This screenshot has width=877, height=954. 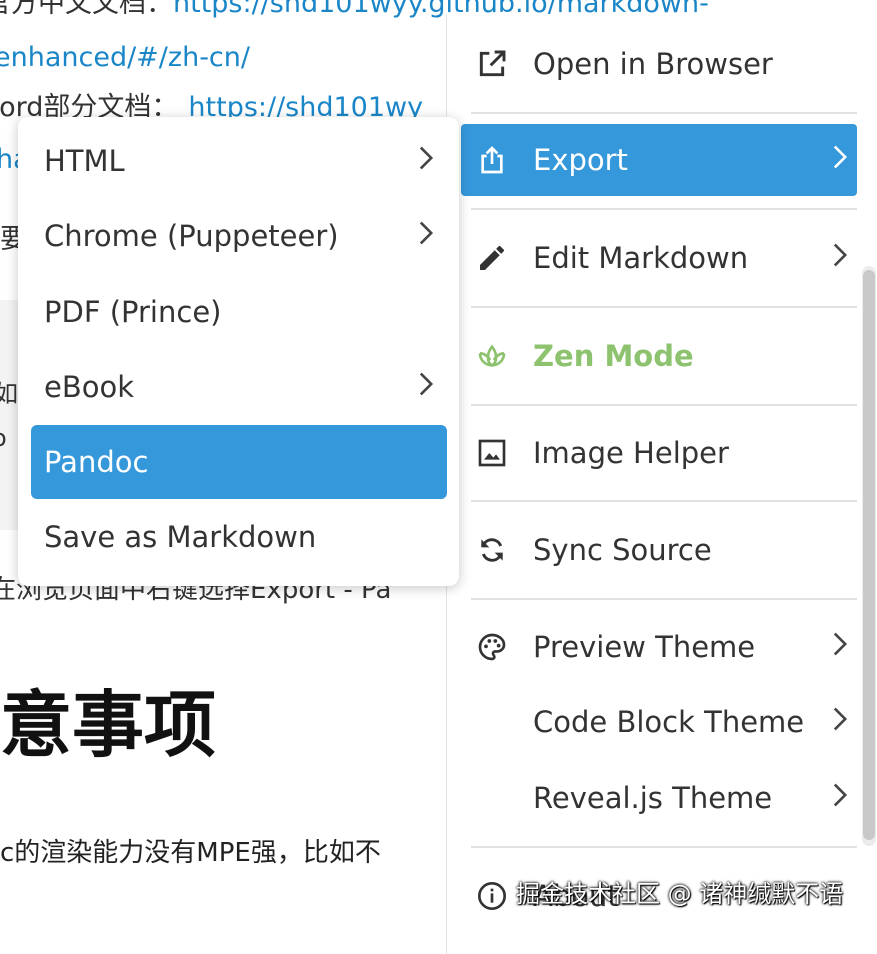 I want to click on sync-icon, so click(x=492, y=550).